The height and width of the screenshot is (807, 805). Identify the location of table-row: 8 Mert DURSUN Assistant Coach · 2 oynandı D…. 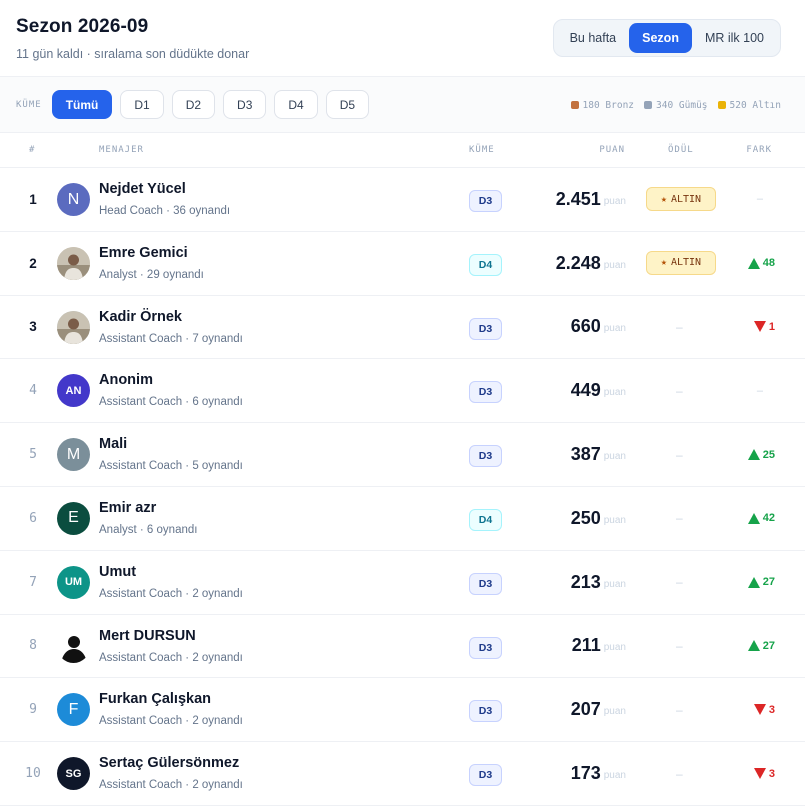
(402, 647).